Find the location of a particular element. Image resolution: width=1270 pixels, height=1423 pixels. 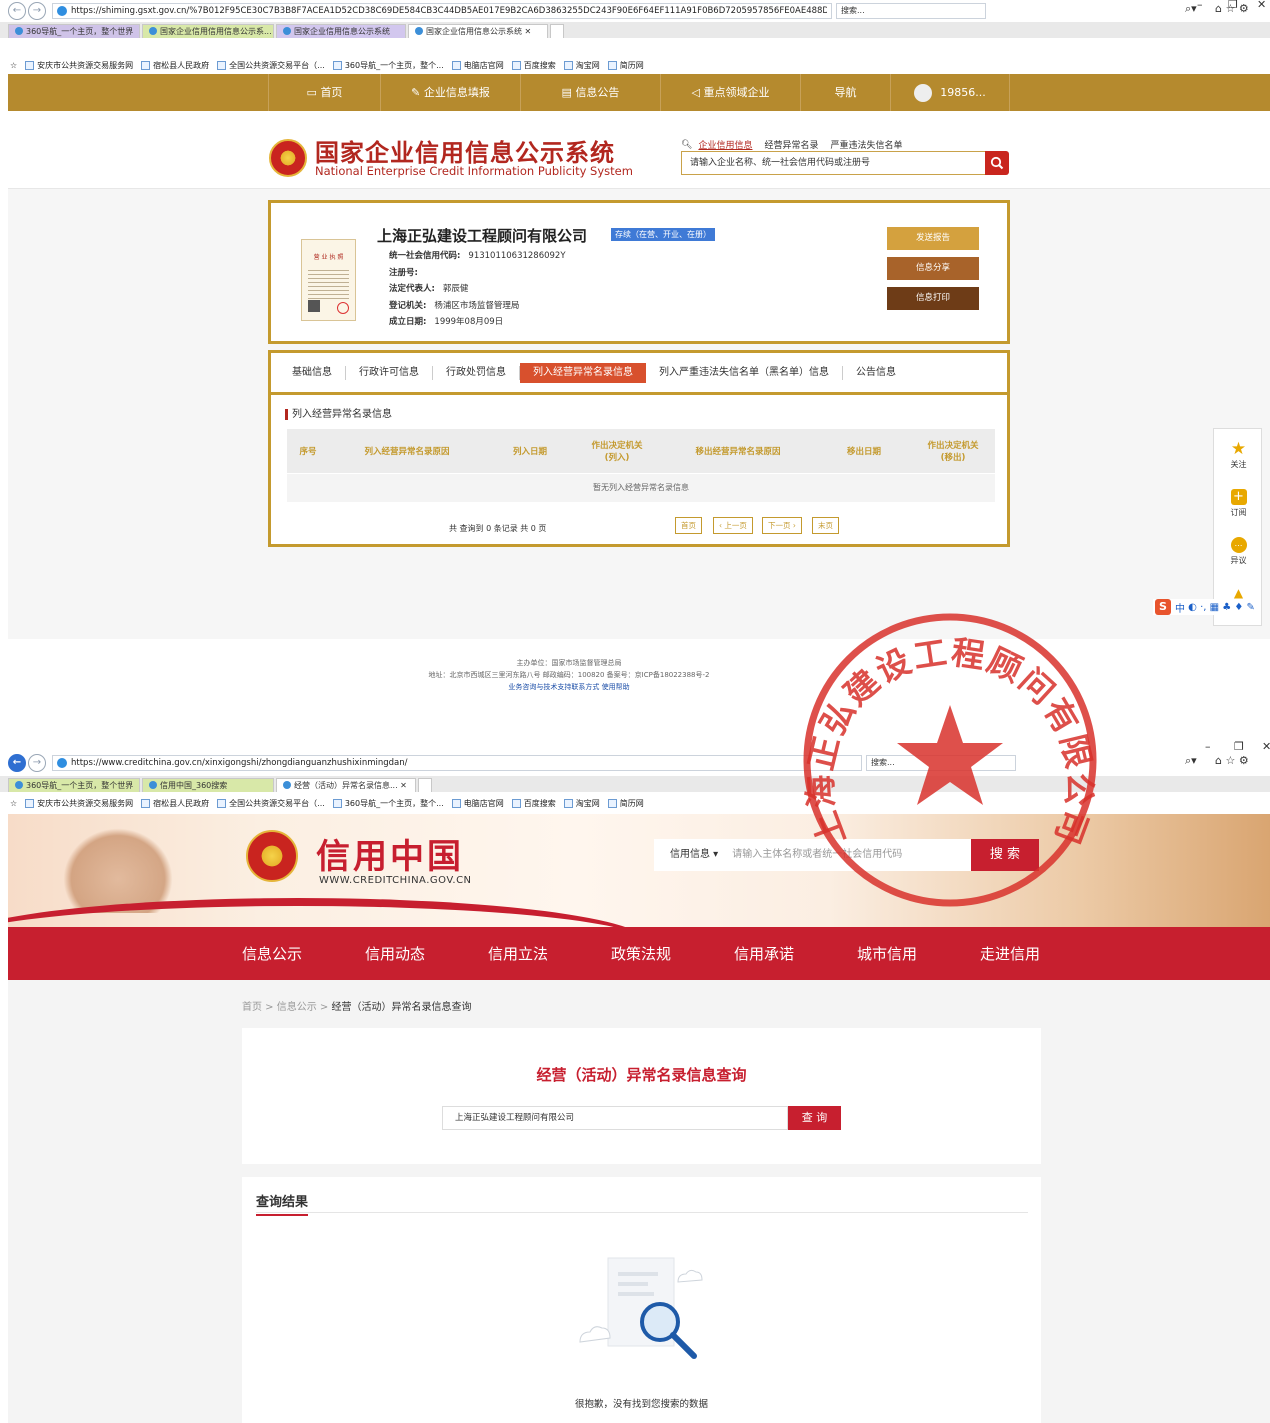

tab-penalty: 行政处罚信息 is located at coordinates (476, 372).